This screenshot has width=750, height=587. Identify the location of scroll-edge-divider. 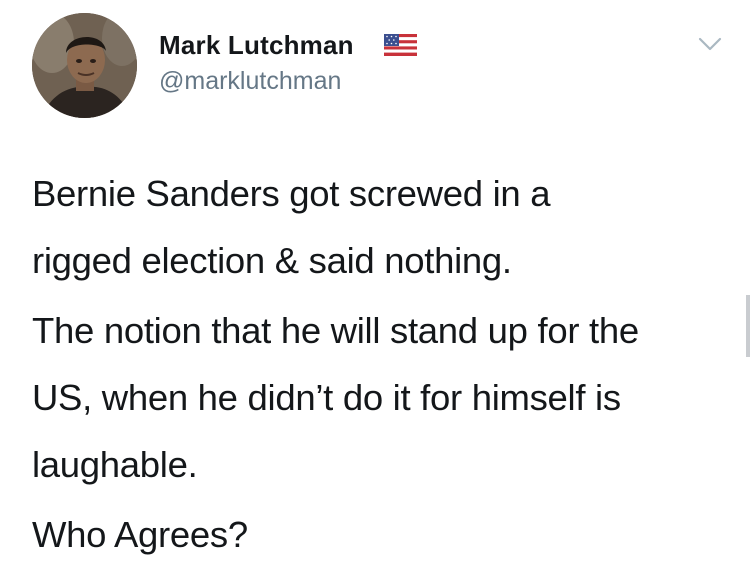
(748, 326).